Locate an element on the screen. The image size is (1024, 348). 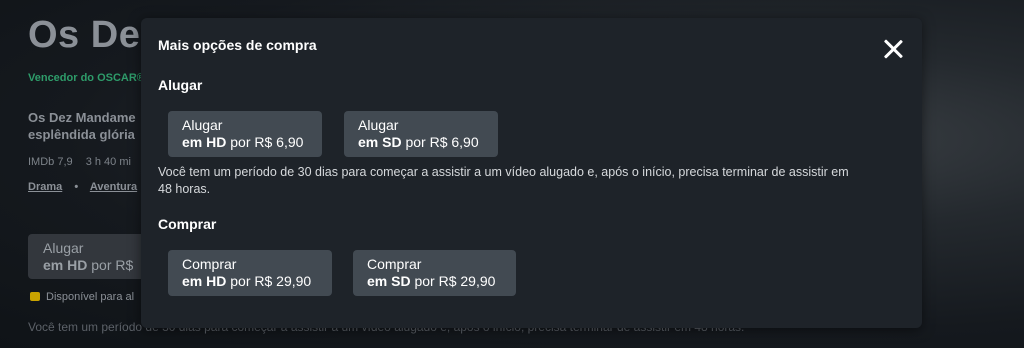
buy-hd-detail: em HD por R$ 29,90 is located at coordinates (250, 281).